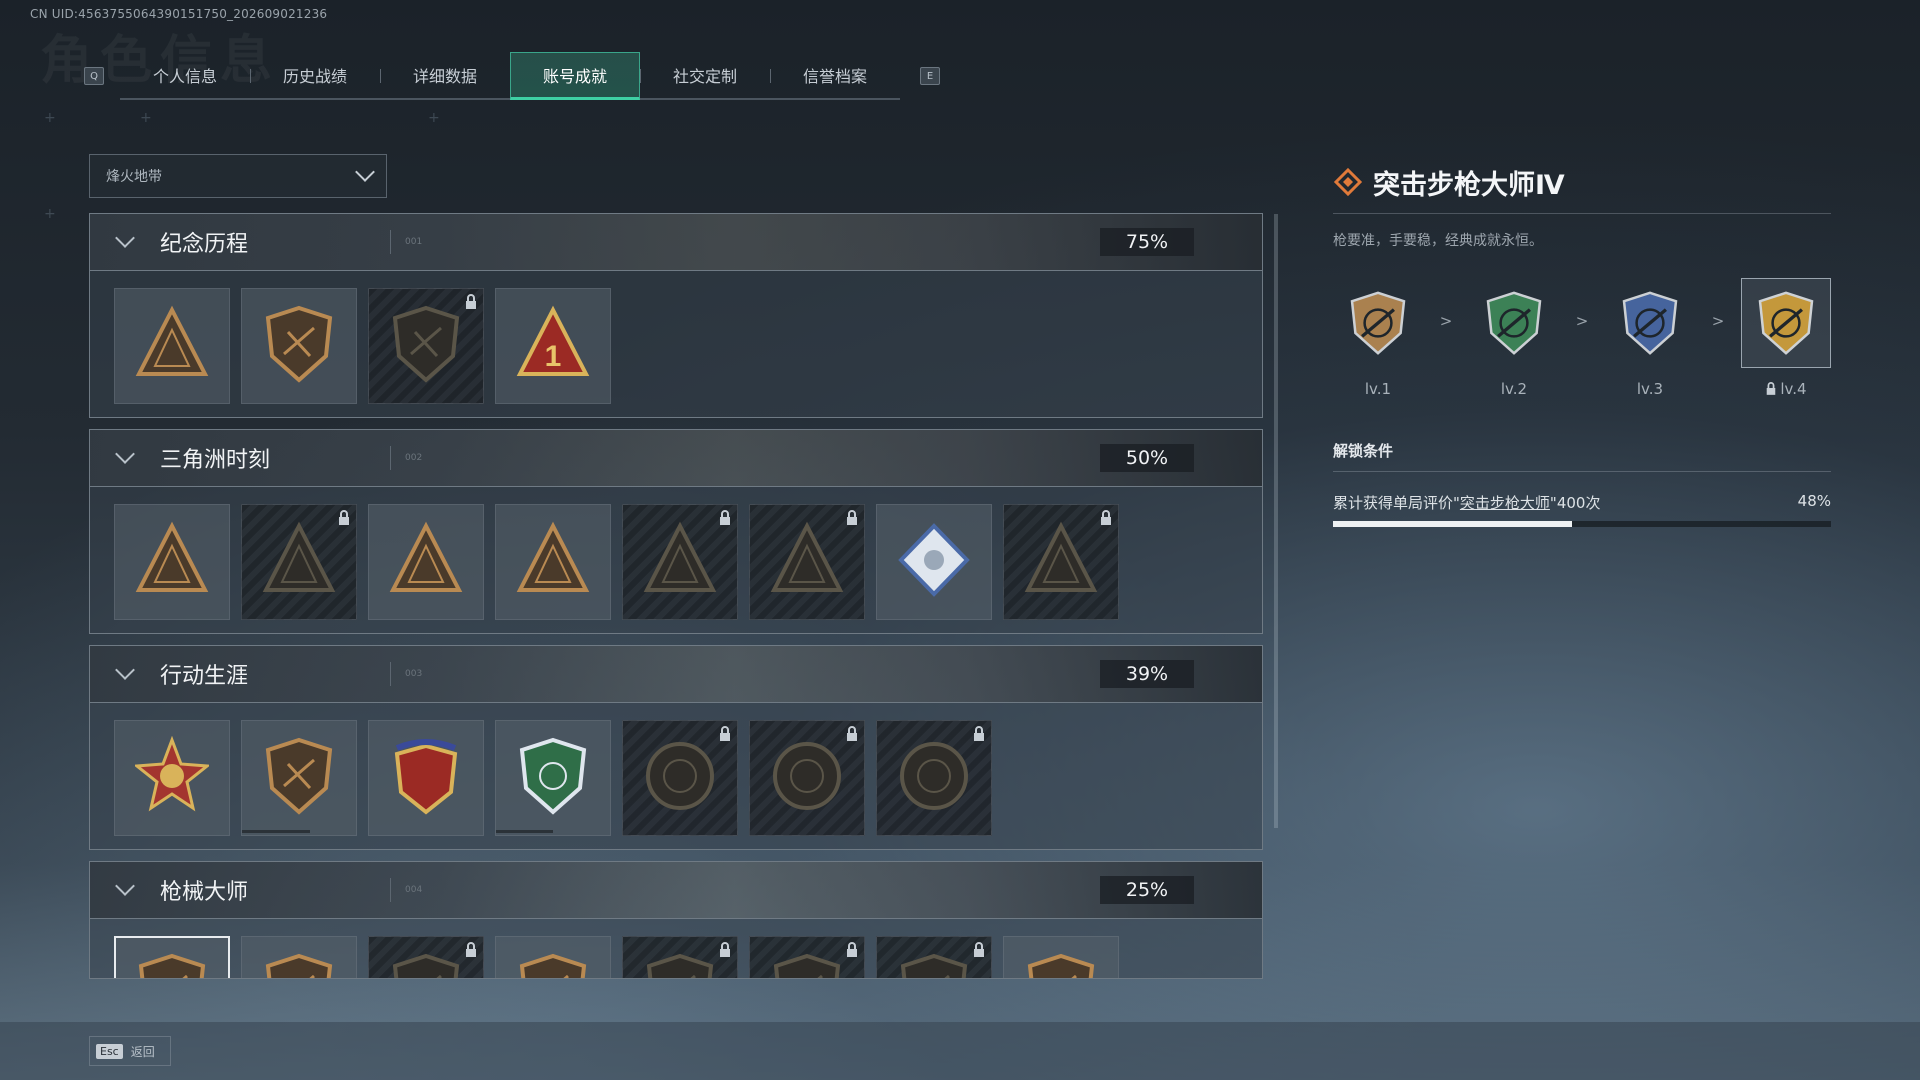 The image size is (1920, 1080). Describe the element at coordinates (406, 242) in the screenshot. I see `section-number: 001` at that location.